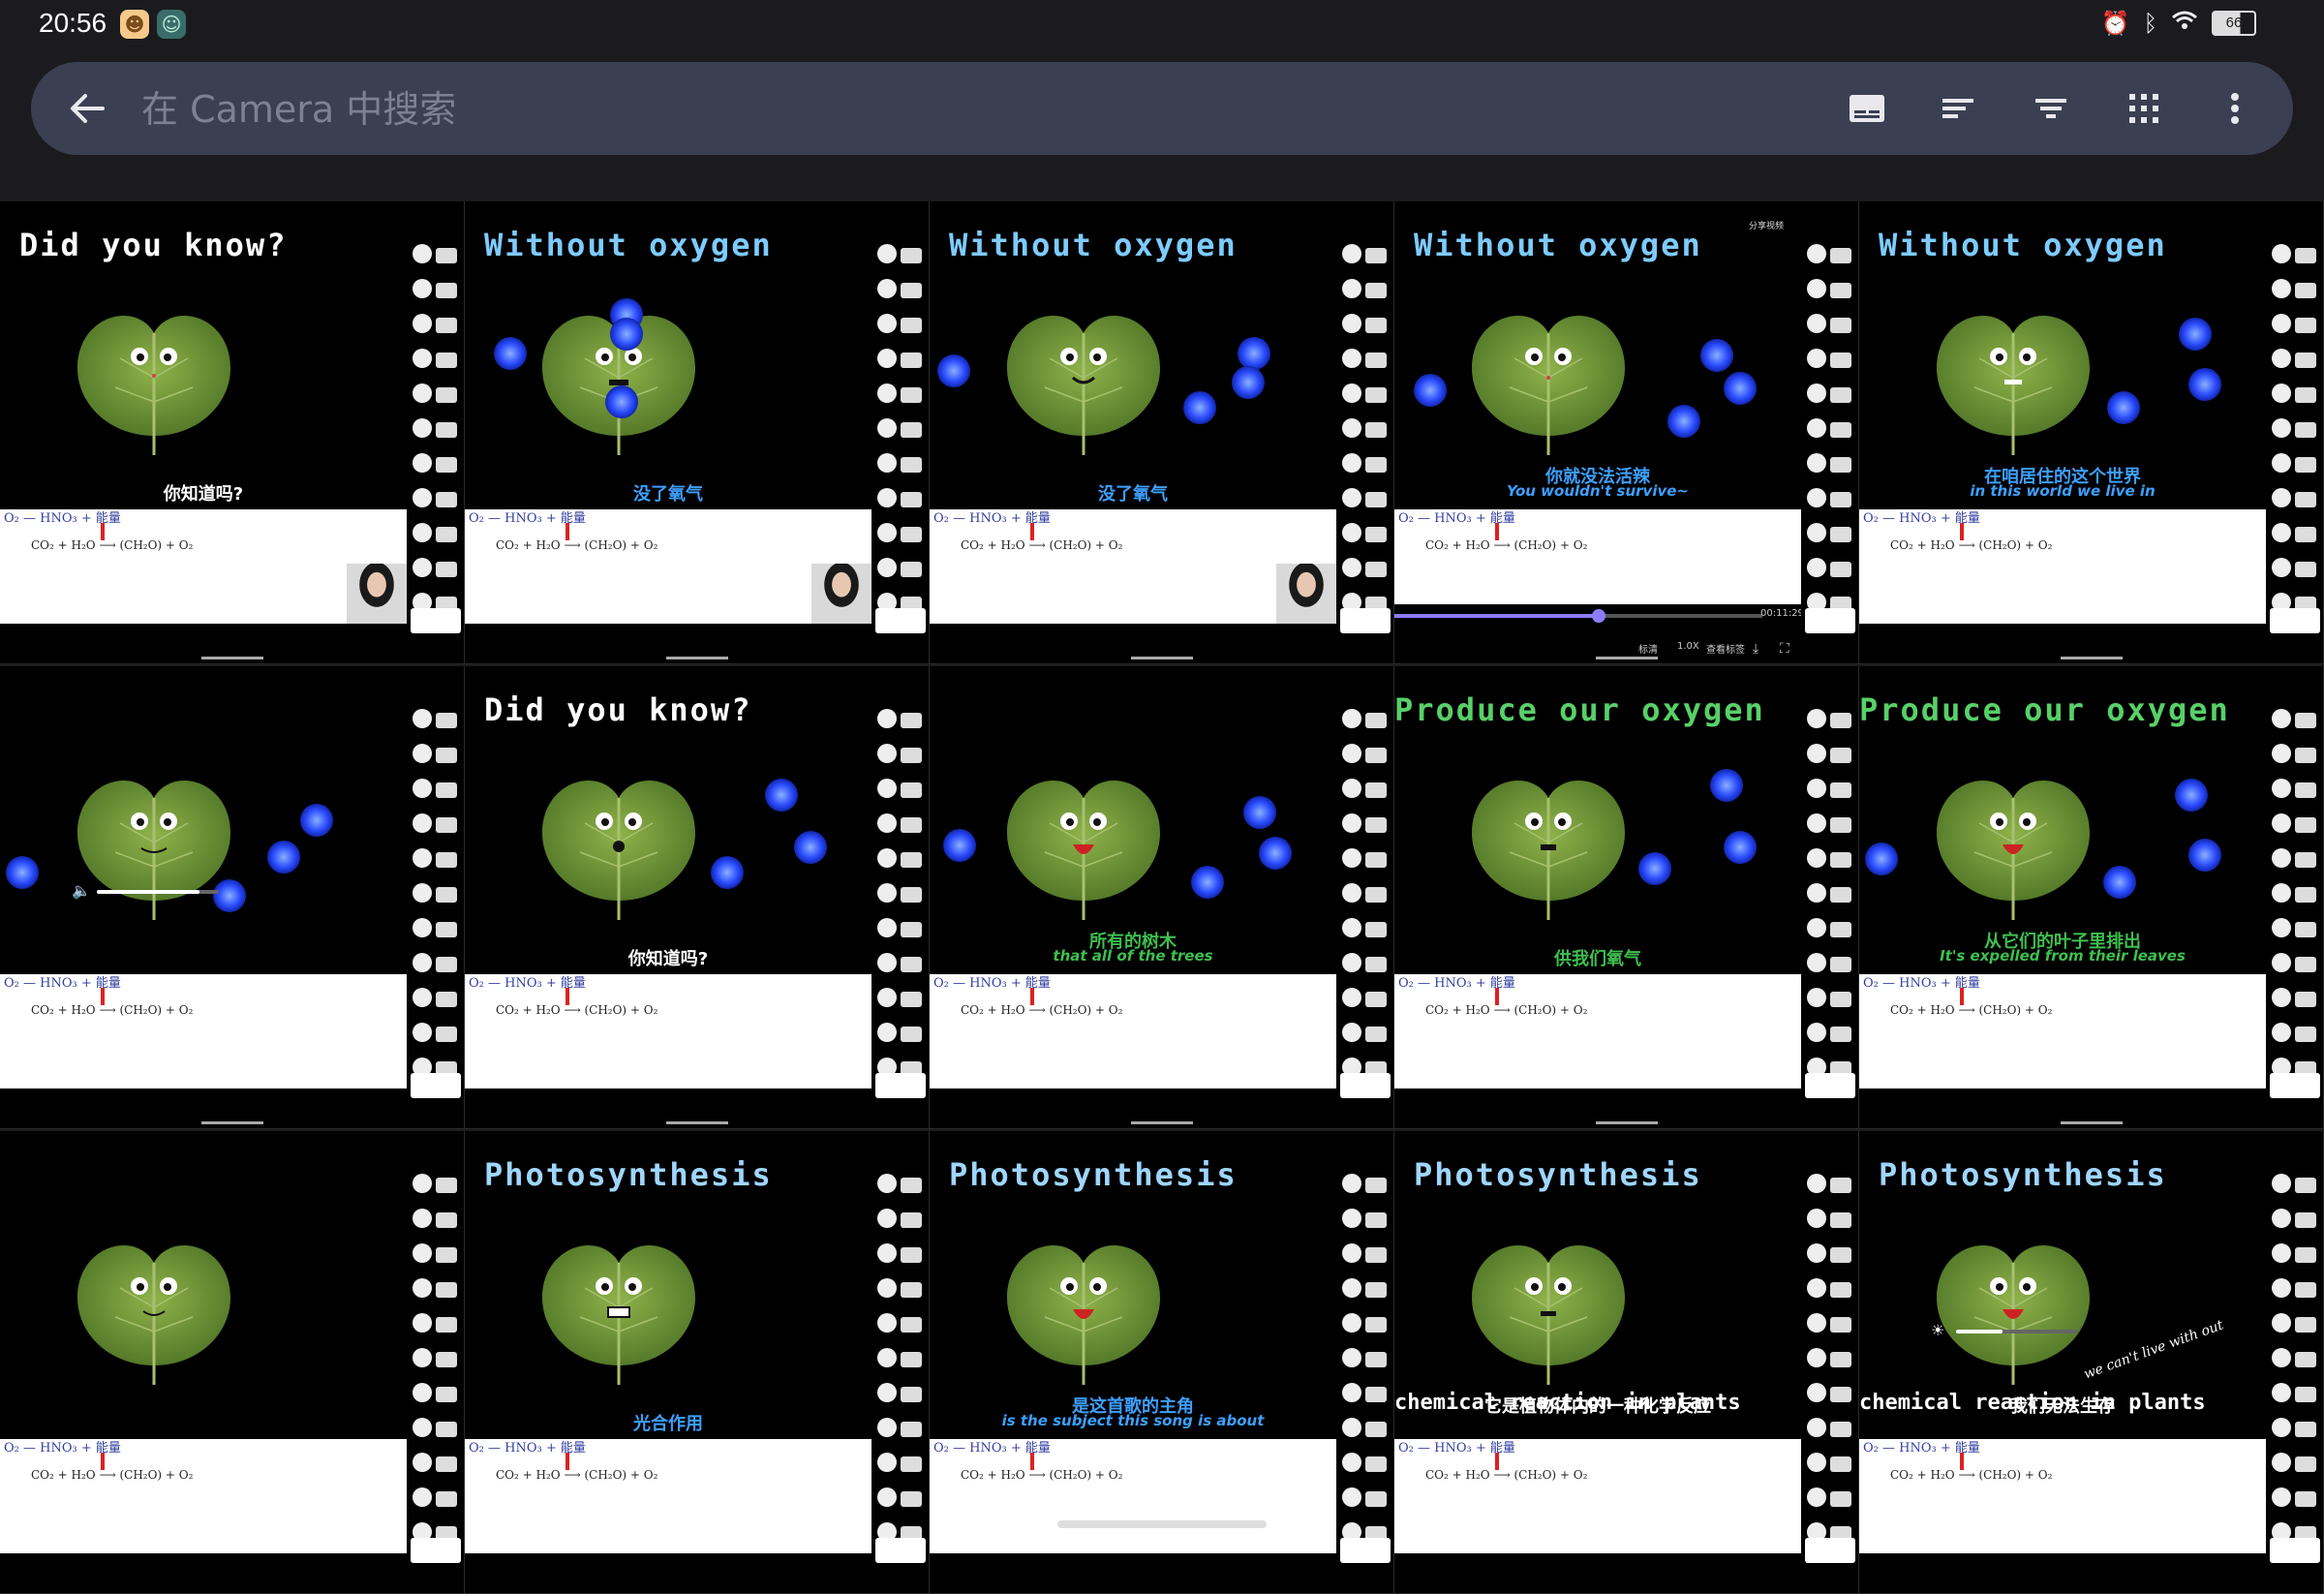  Describe the element at coordinates (1980, 1331) in the screenshot. I see `slider-fill` at that location.